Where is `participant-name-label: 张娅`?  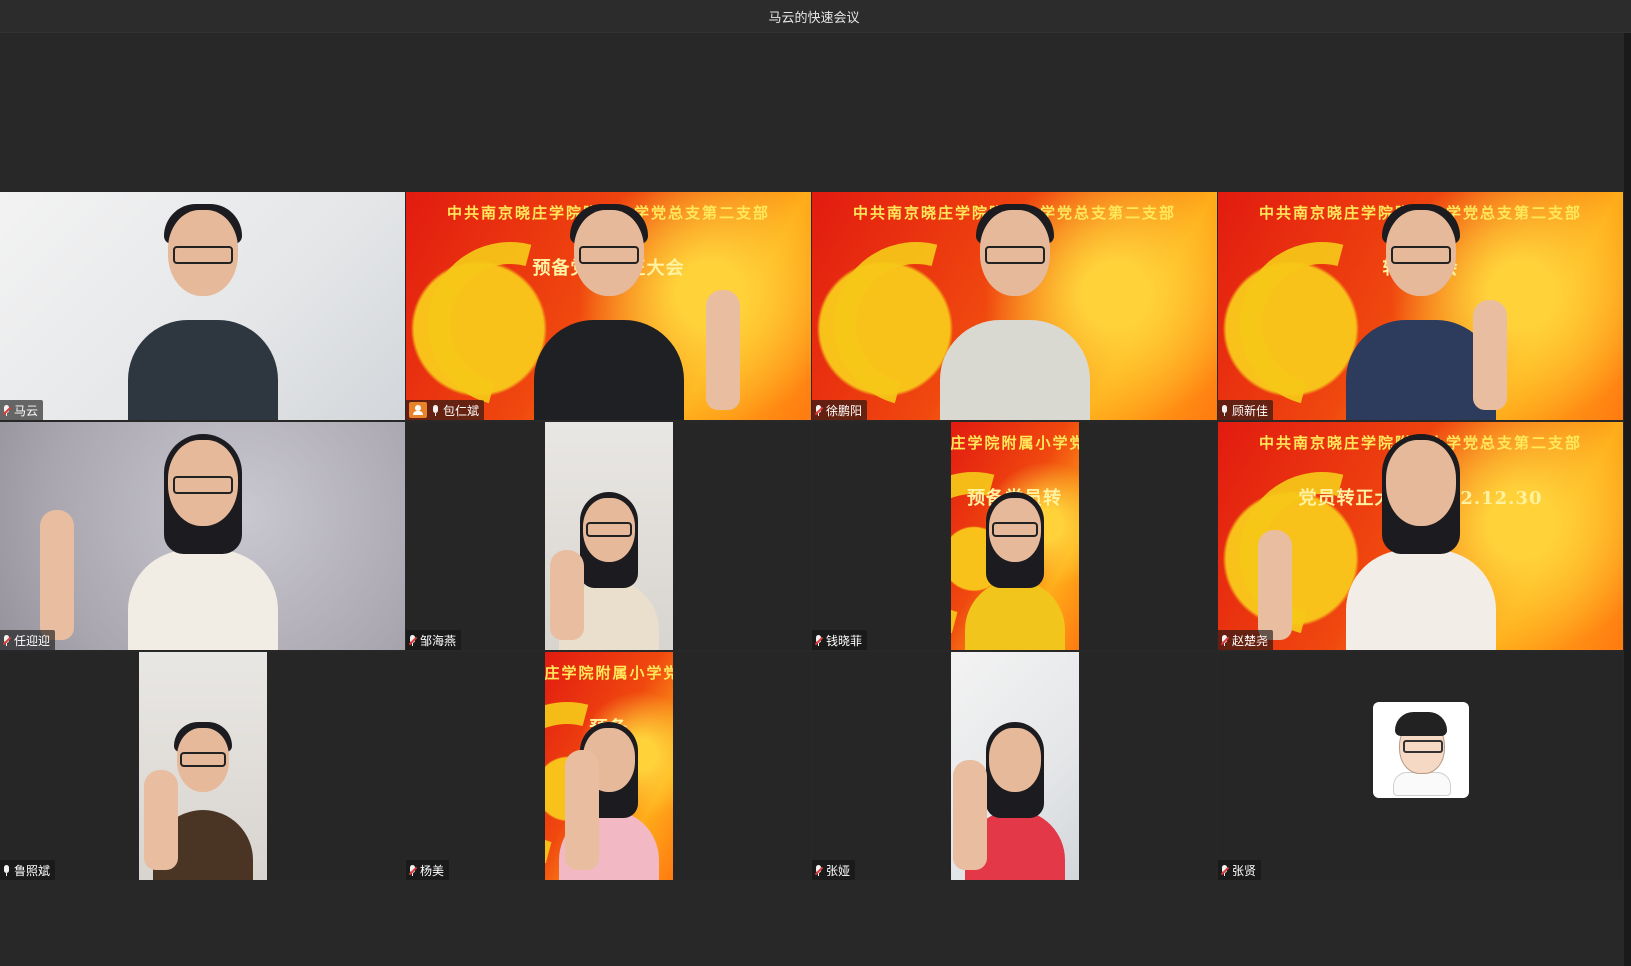 participant-name-label: 张娅 is located at coordinates (834, 870).